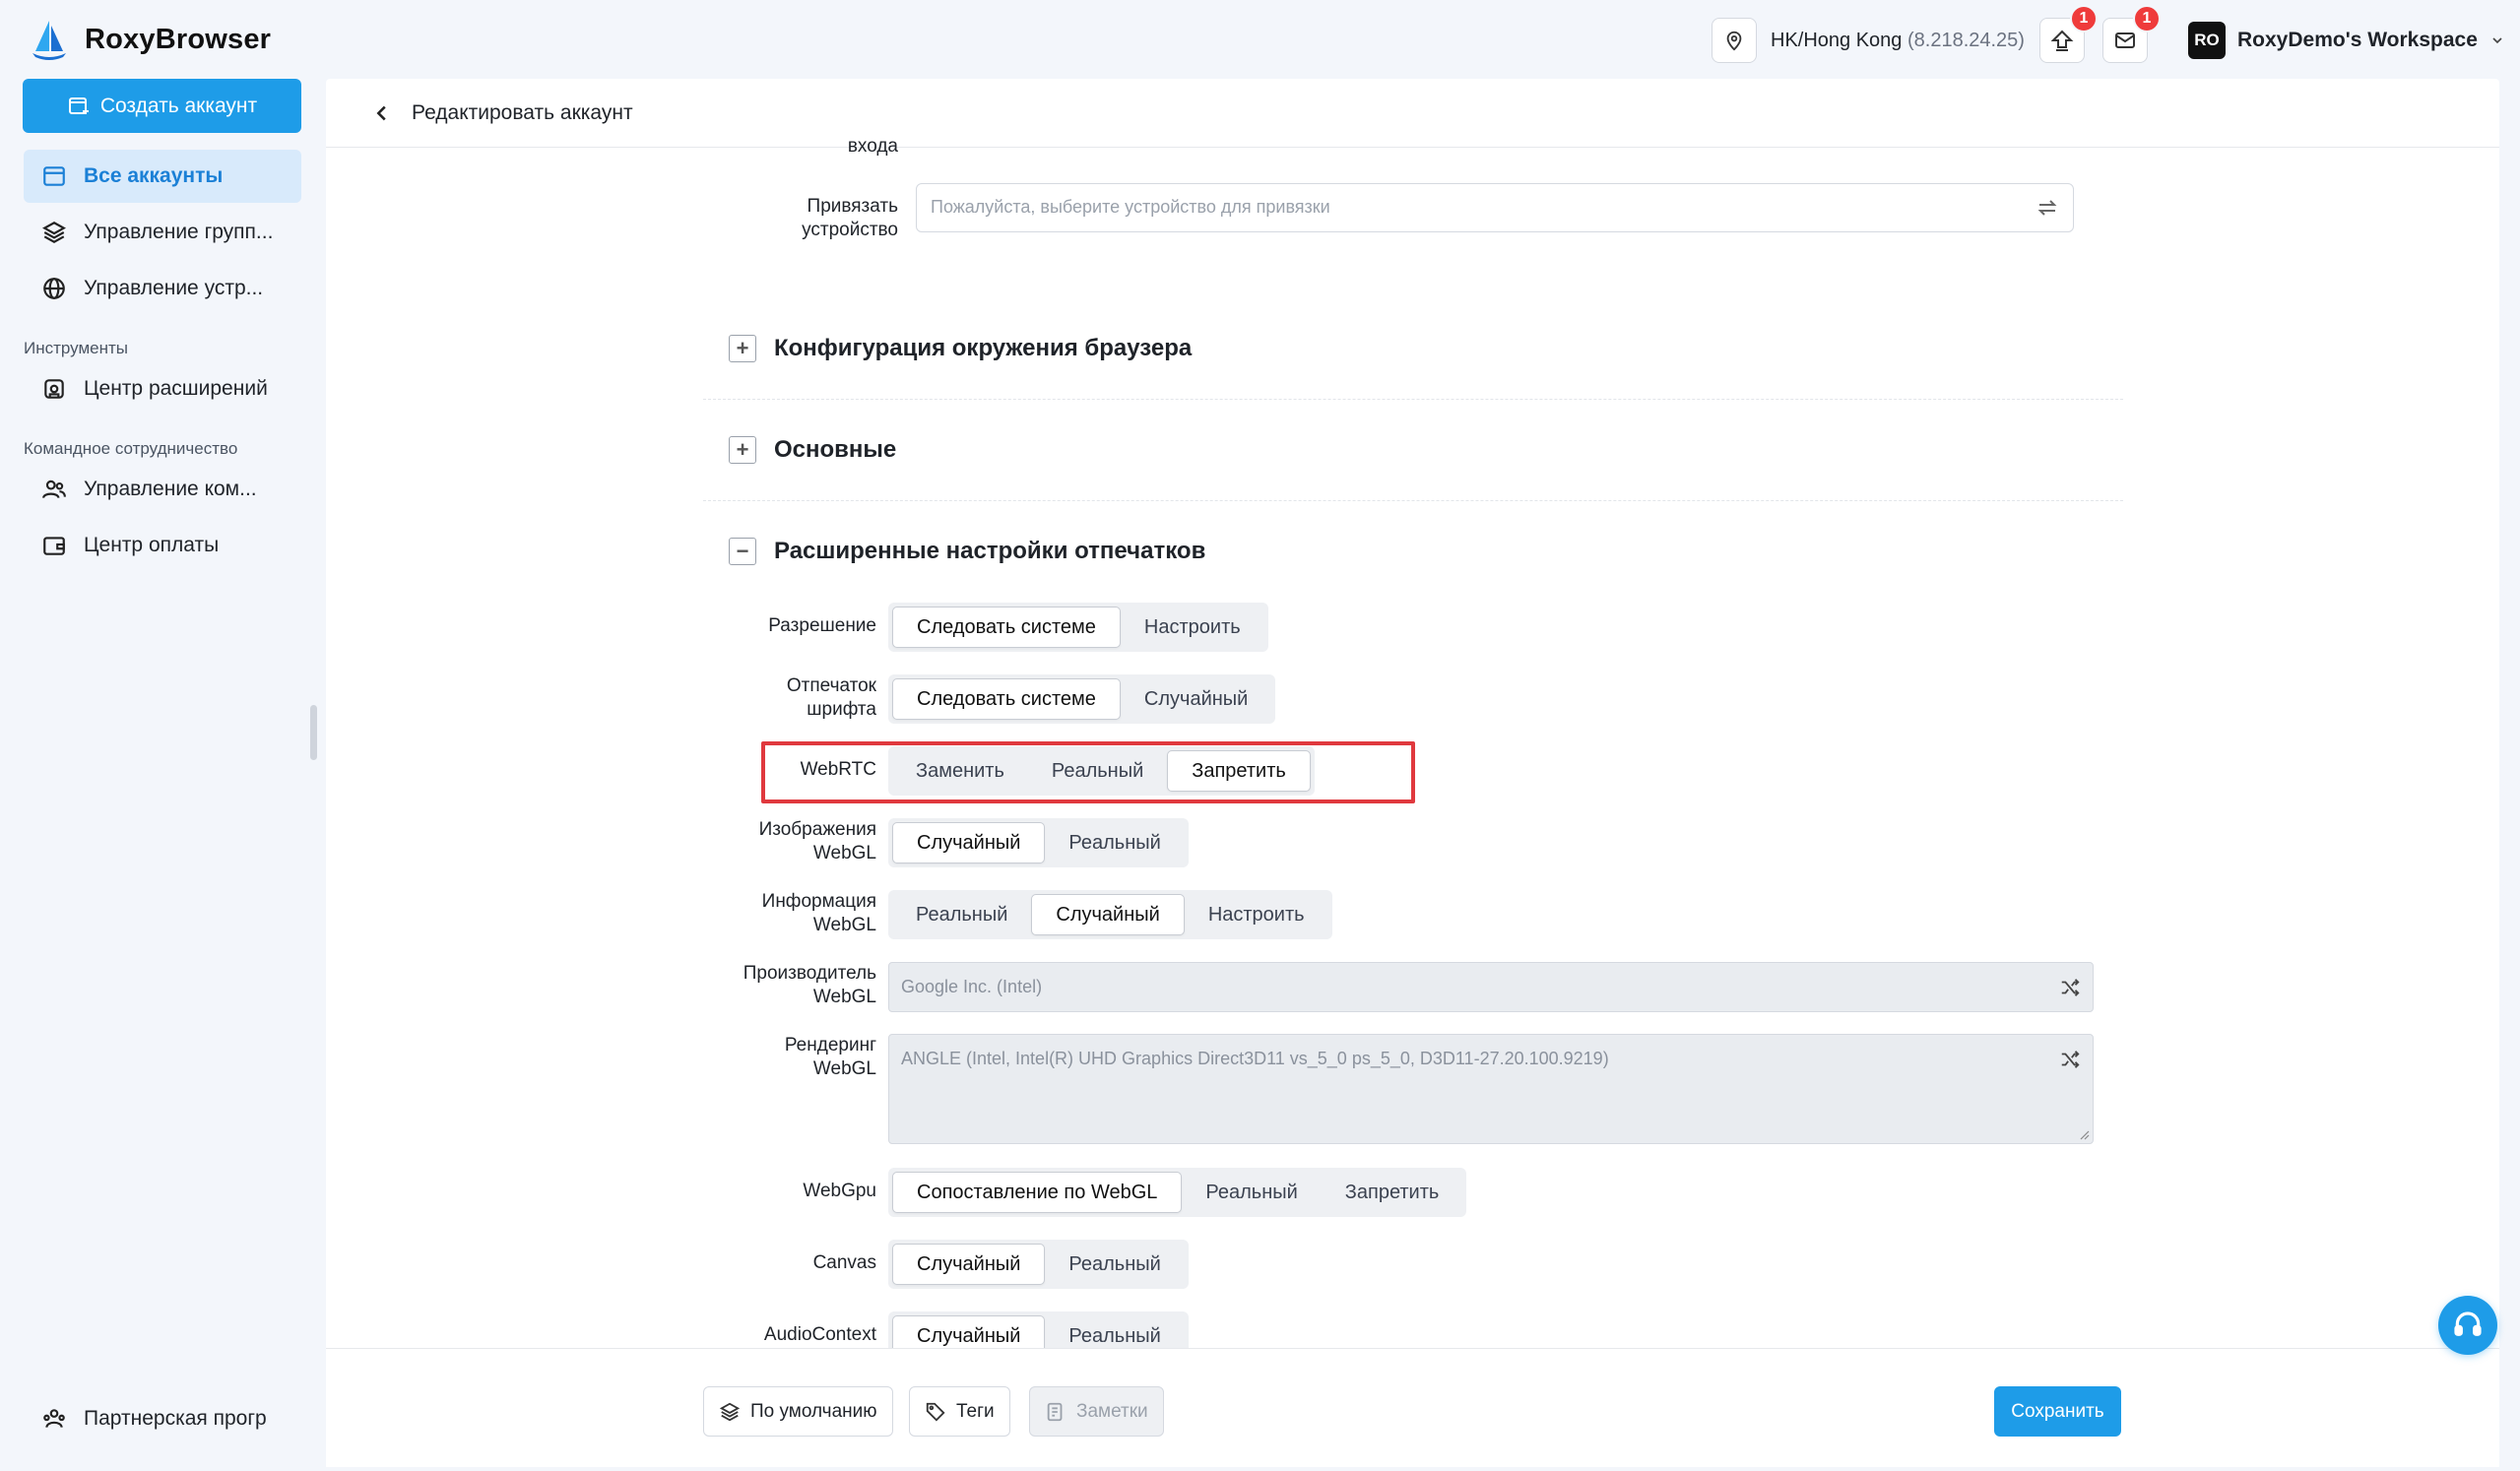 The image size is (2520, 1471). Describe the element at coordinates (960, 771) in the screenshot. I see `webrtc-option-replace: Заменить` at that location.